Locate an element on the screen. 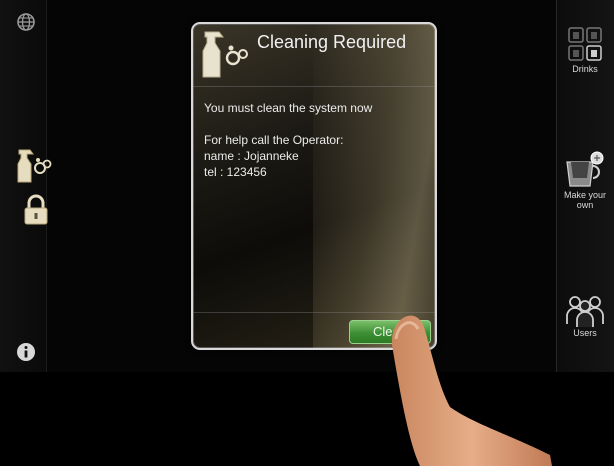 This screenshot has height=466, width=614. drinks-nav-item: Drinks is located at coordinates (585, 50).